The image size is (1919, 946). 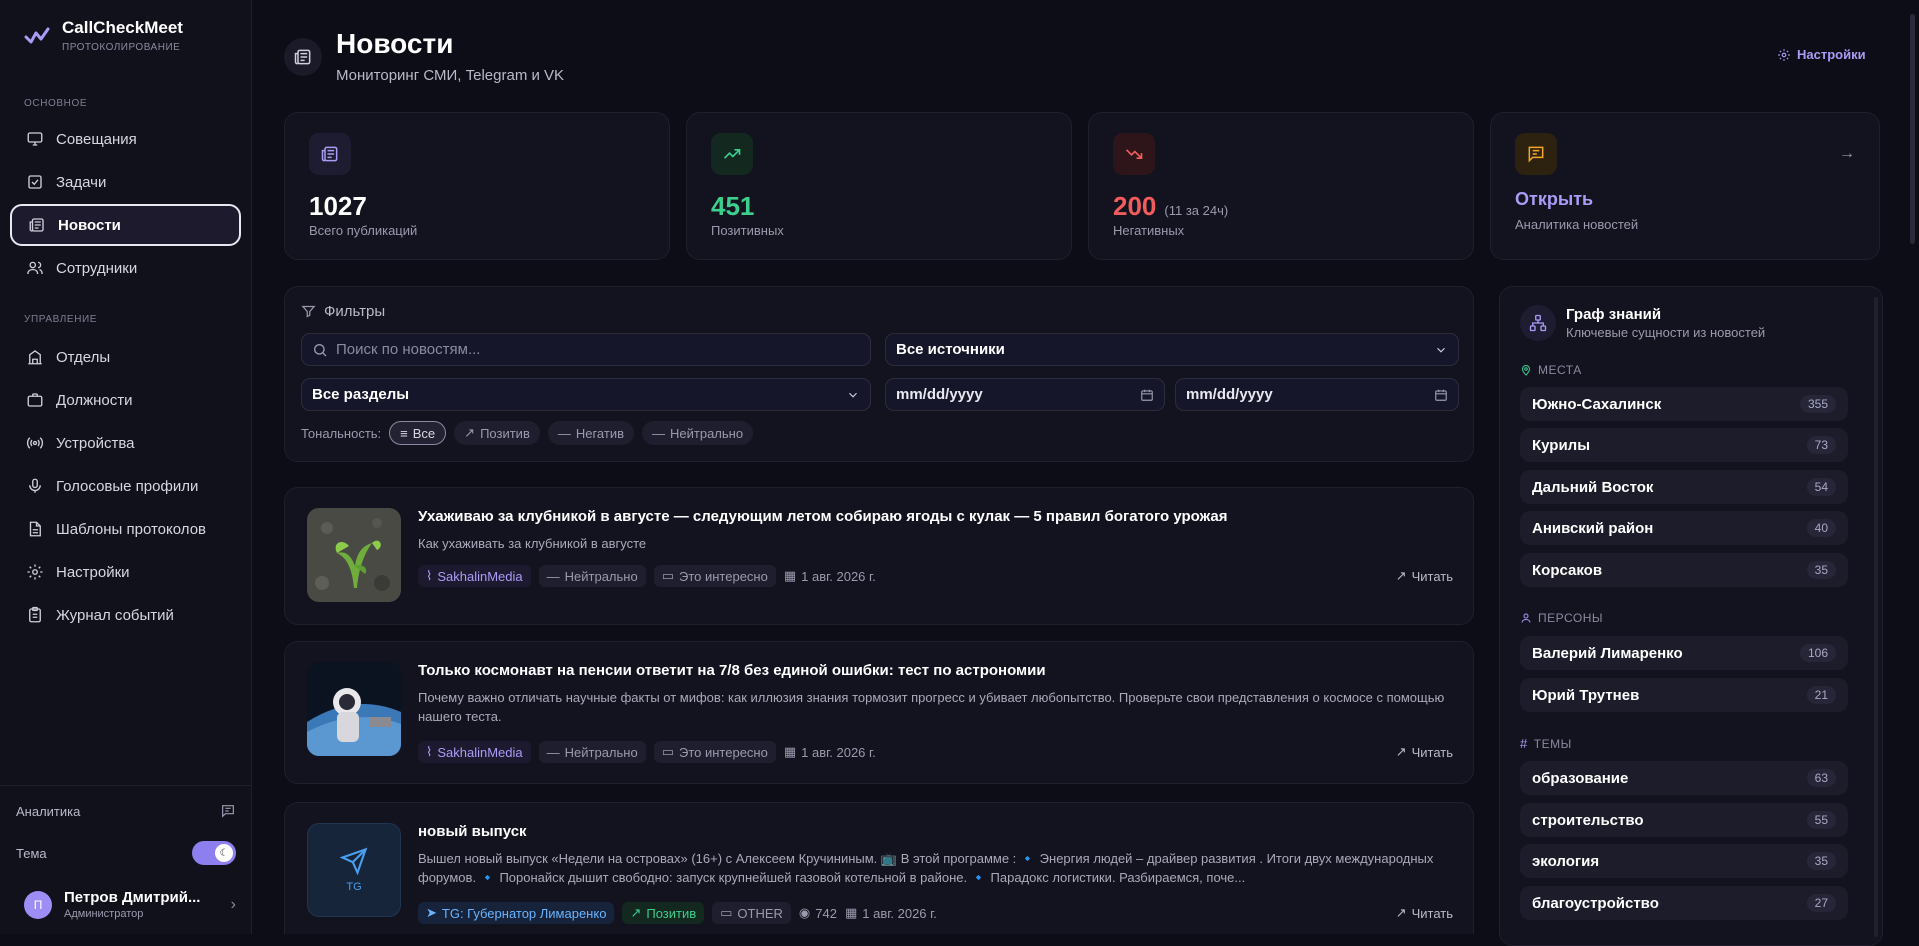 I want to click on date-to-value: mm/dd/yyyy, so click(x=1229, y=394).